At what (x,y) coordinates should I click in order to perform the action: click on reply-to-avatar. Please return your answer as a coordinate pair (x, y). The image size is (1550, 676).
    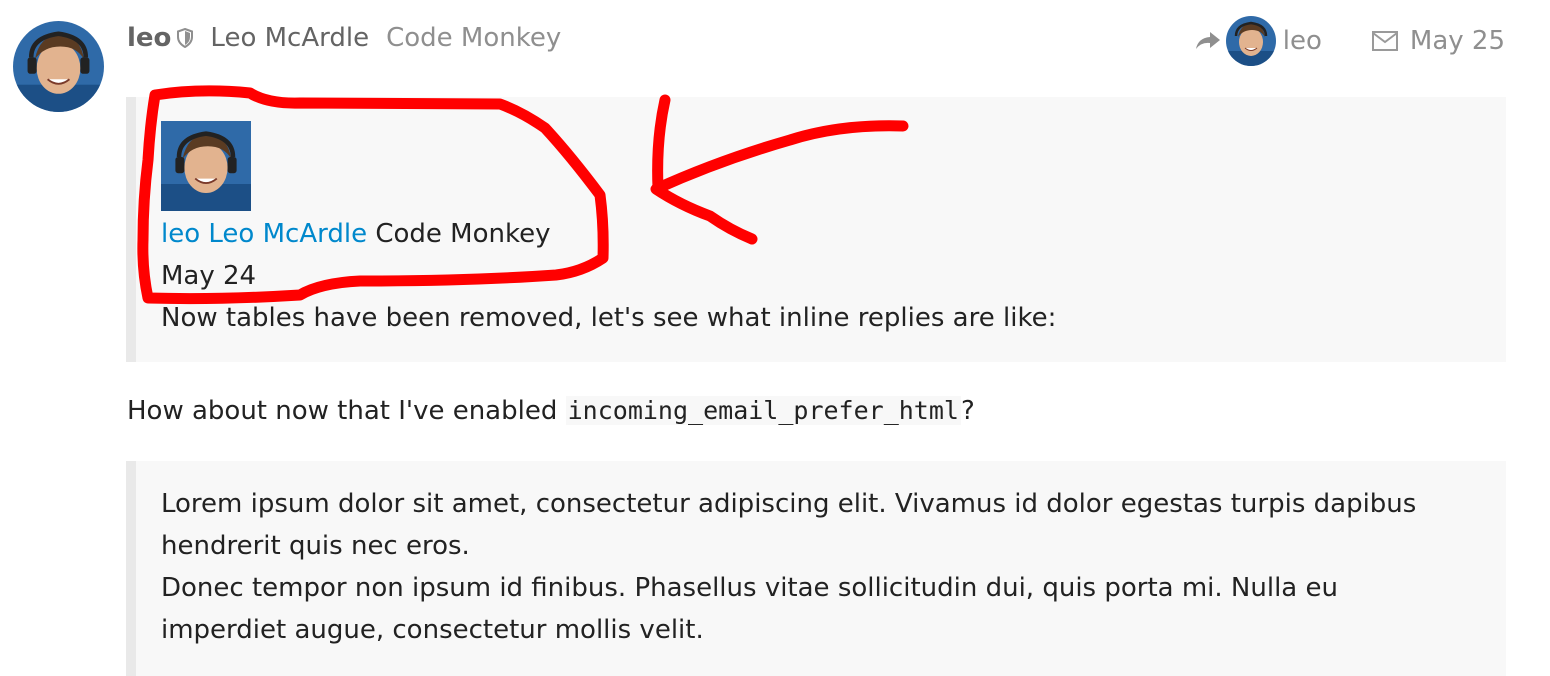
    Looking at the image, I should click on (1250, 41).